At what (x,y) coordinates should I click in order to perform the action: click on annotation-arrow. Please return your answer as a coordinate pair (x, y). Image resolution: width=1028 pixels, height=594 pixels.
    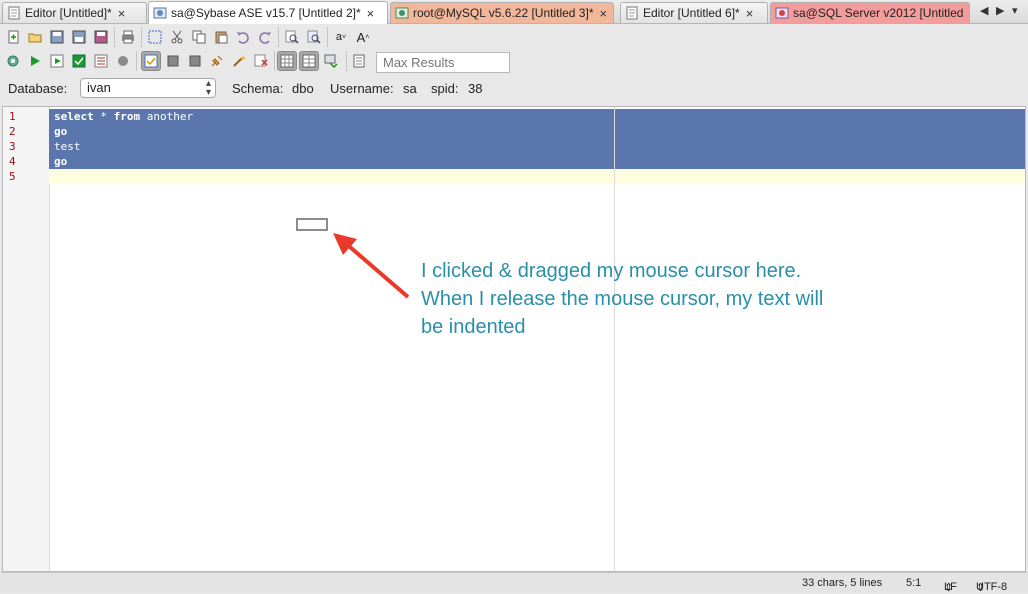
    Looking at the image, I should click on (371, 266).